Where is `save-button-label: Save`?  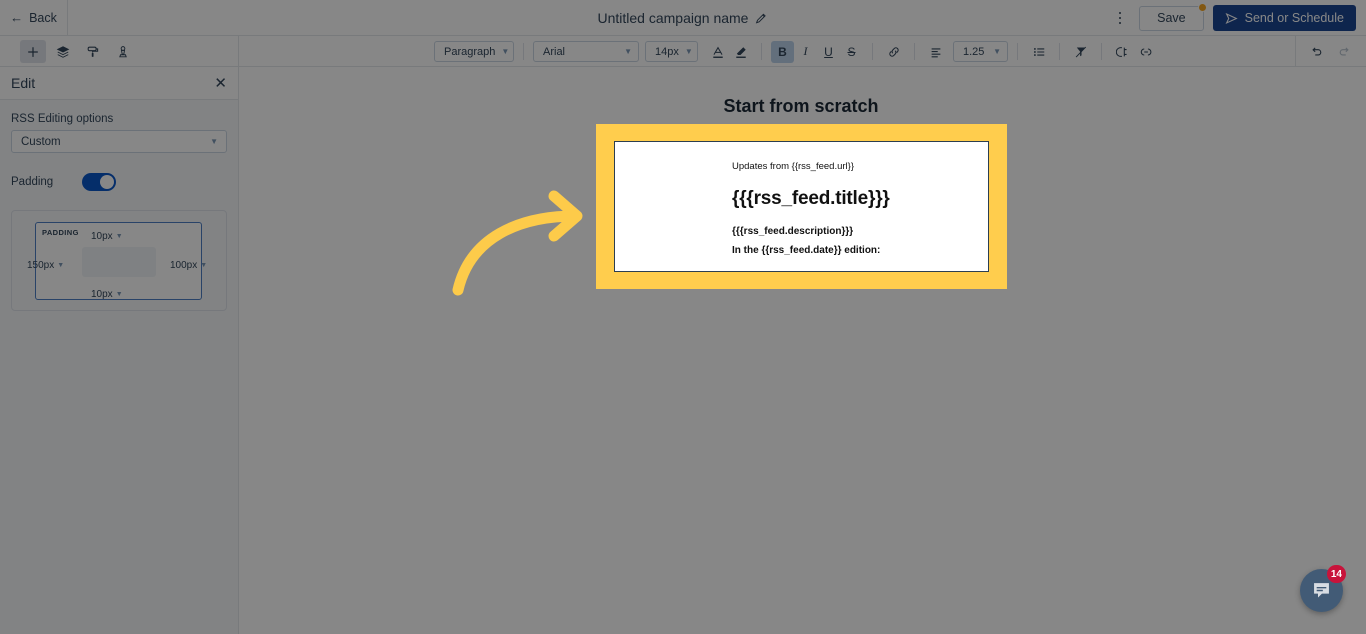
save-button-label: Save is located at coordinates (1171, 18).